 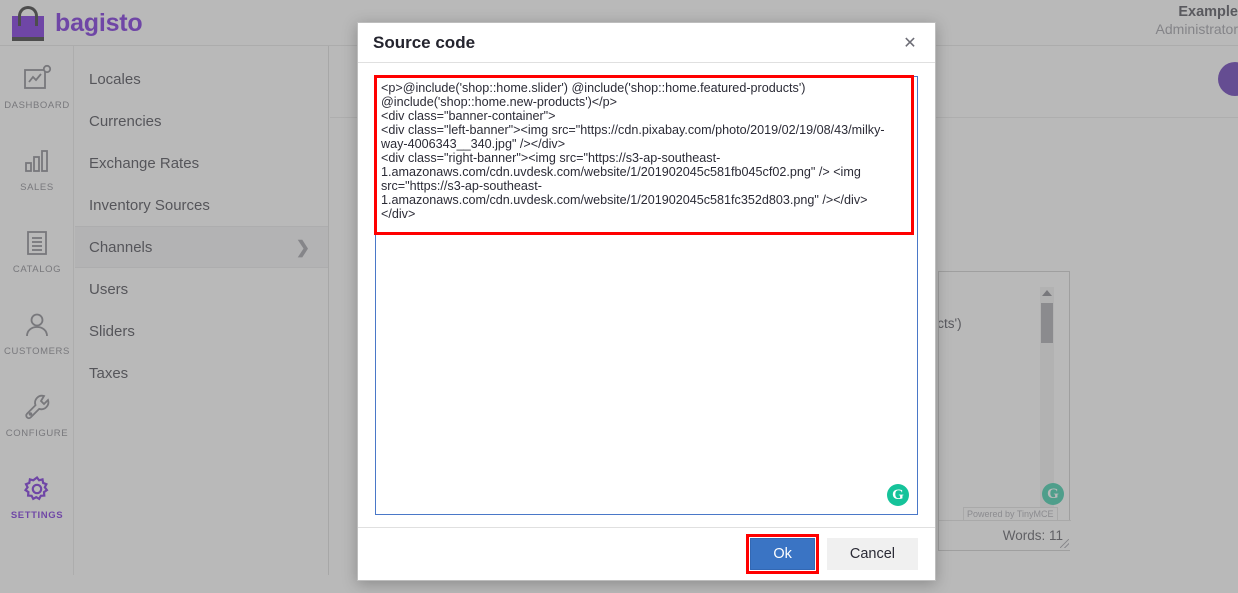 What do you see at coordinates (910, 43) in the screenshot?
I see `close-icon: ✕` at bounding box center [910, 43].